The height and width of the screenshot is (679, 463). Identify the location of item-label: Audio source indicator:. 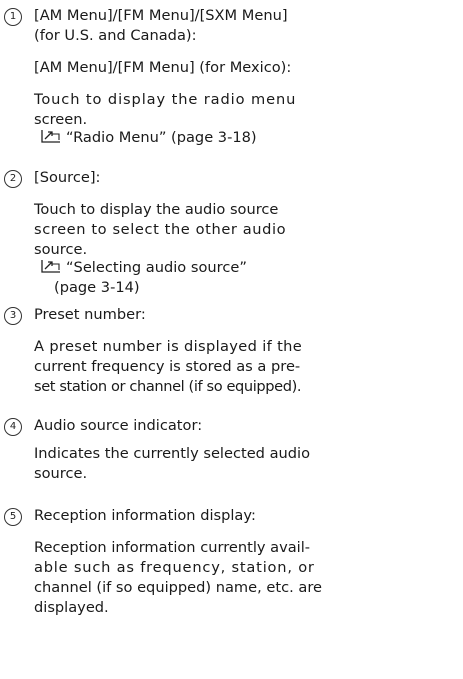
(118, 425).